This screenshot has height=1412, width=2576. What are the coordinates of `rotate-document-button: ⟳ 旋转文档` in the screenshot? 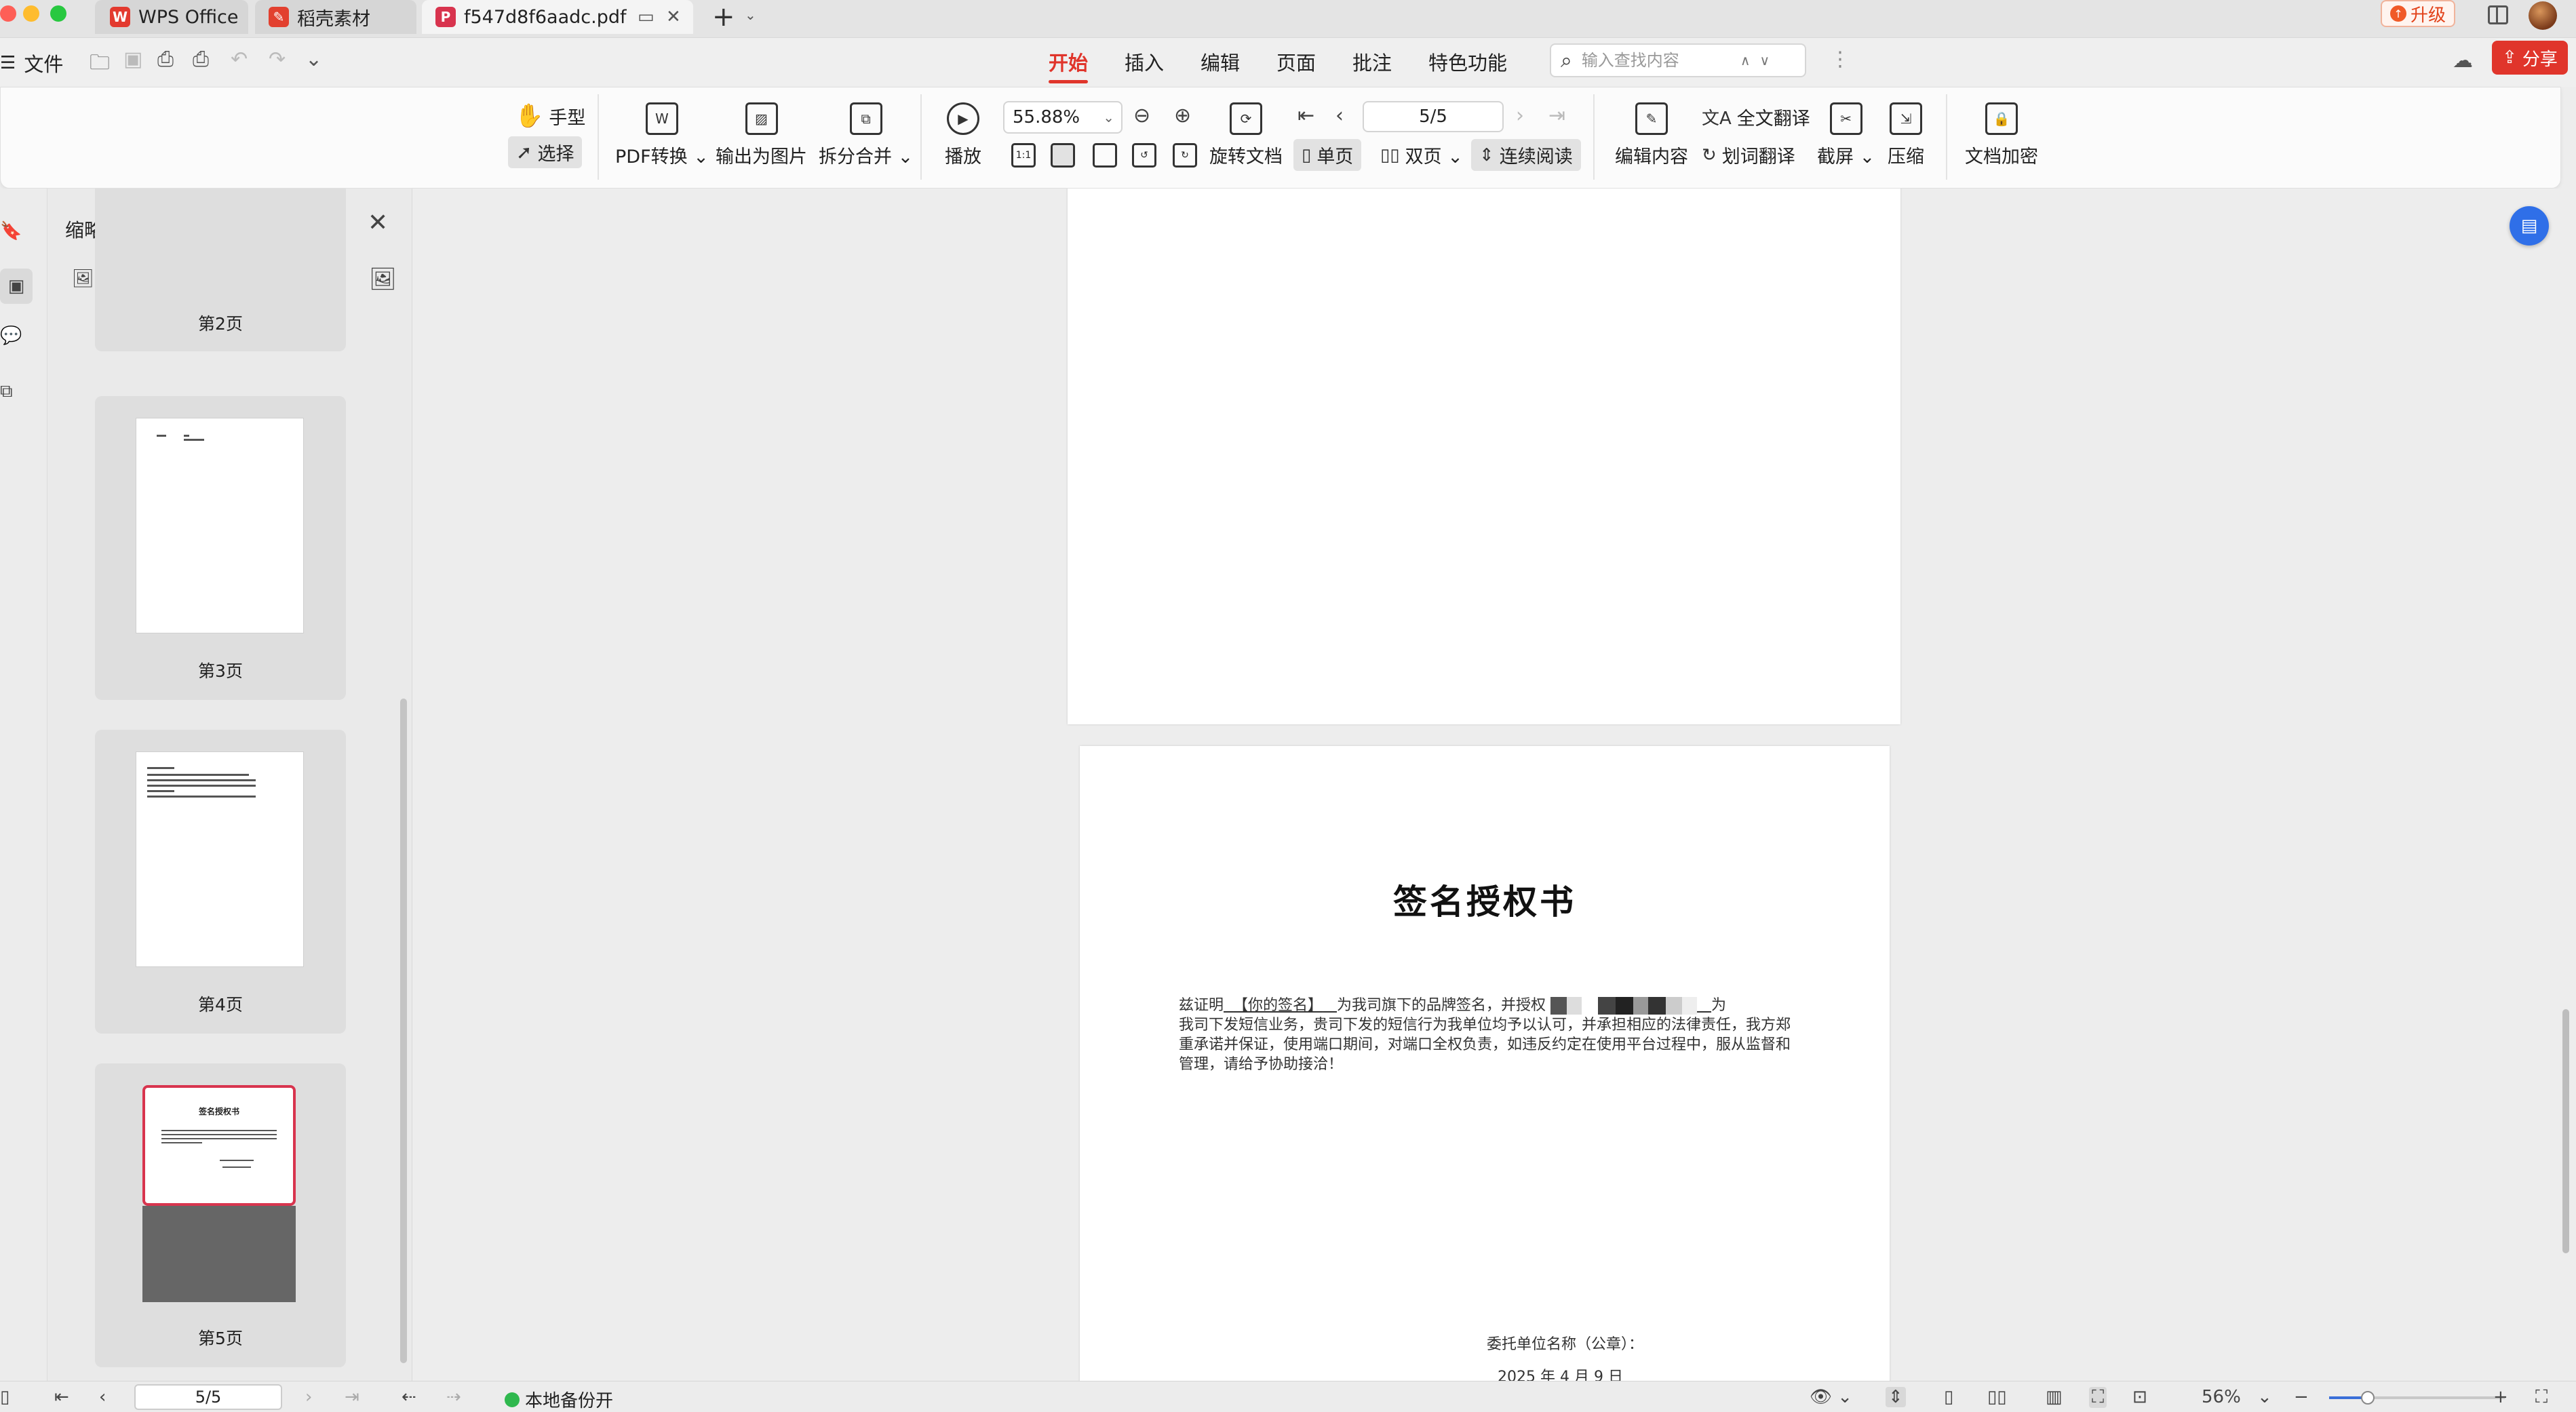 It's located at (1246, 135).